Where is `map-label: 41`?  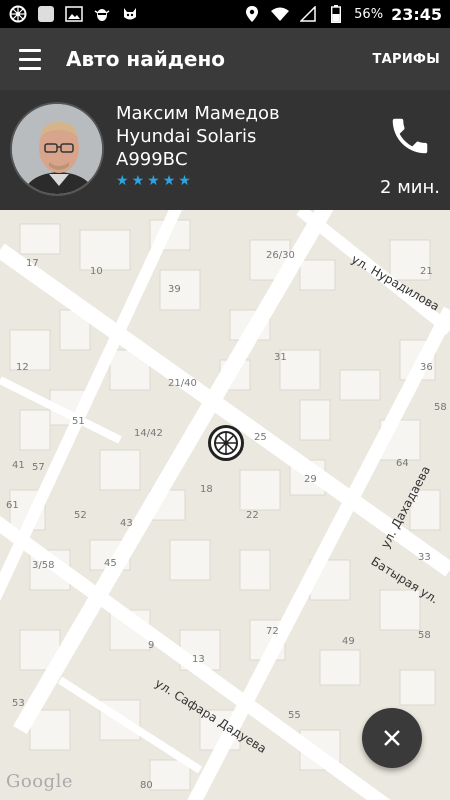
map-label: 41 is located at coordinates (18, 465).